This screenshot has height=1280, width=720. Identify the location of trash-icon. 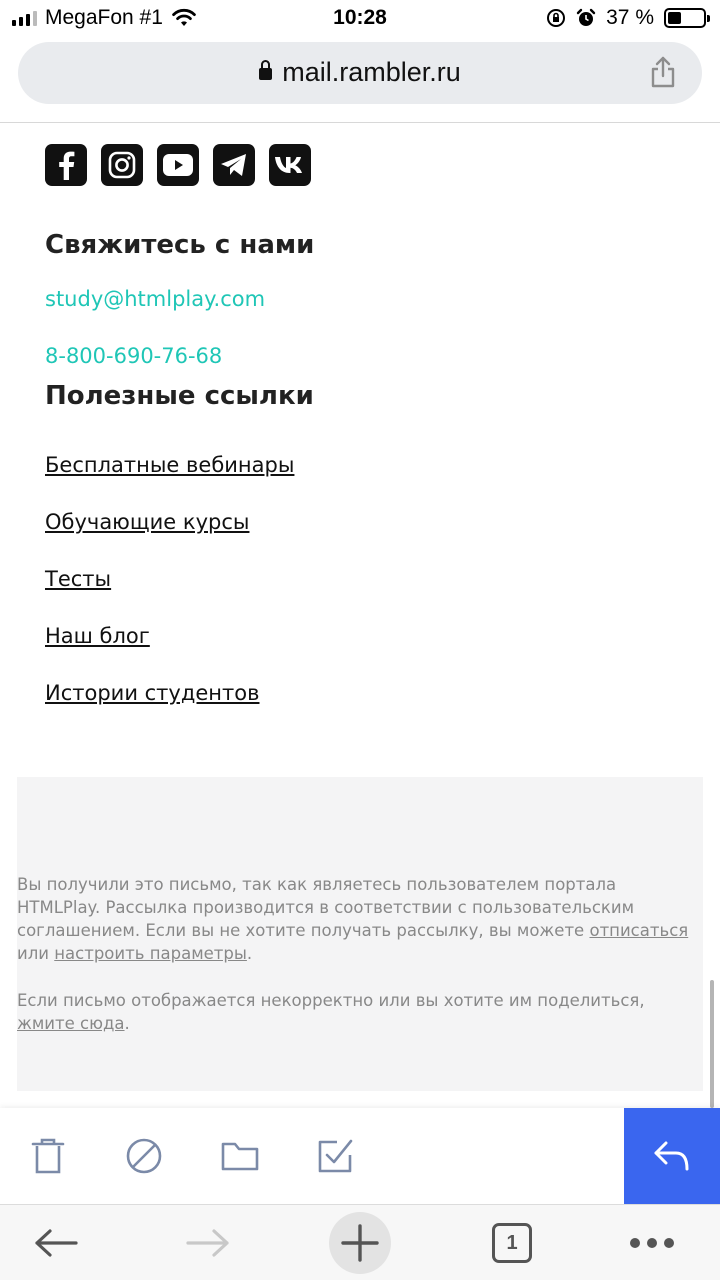
(48, 1156).